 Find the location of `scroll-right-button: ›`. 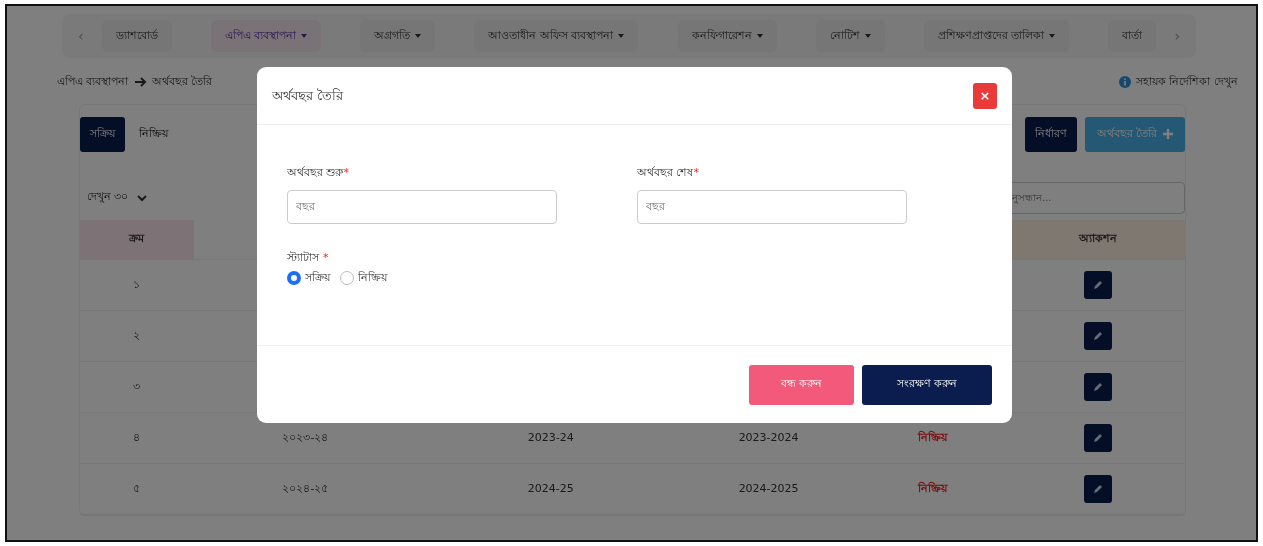

scroll-right-button: › is located at coordinates (1177, 36).